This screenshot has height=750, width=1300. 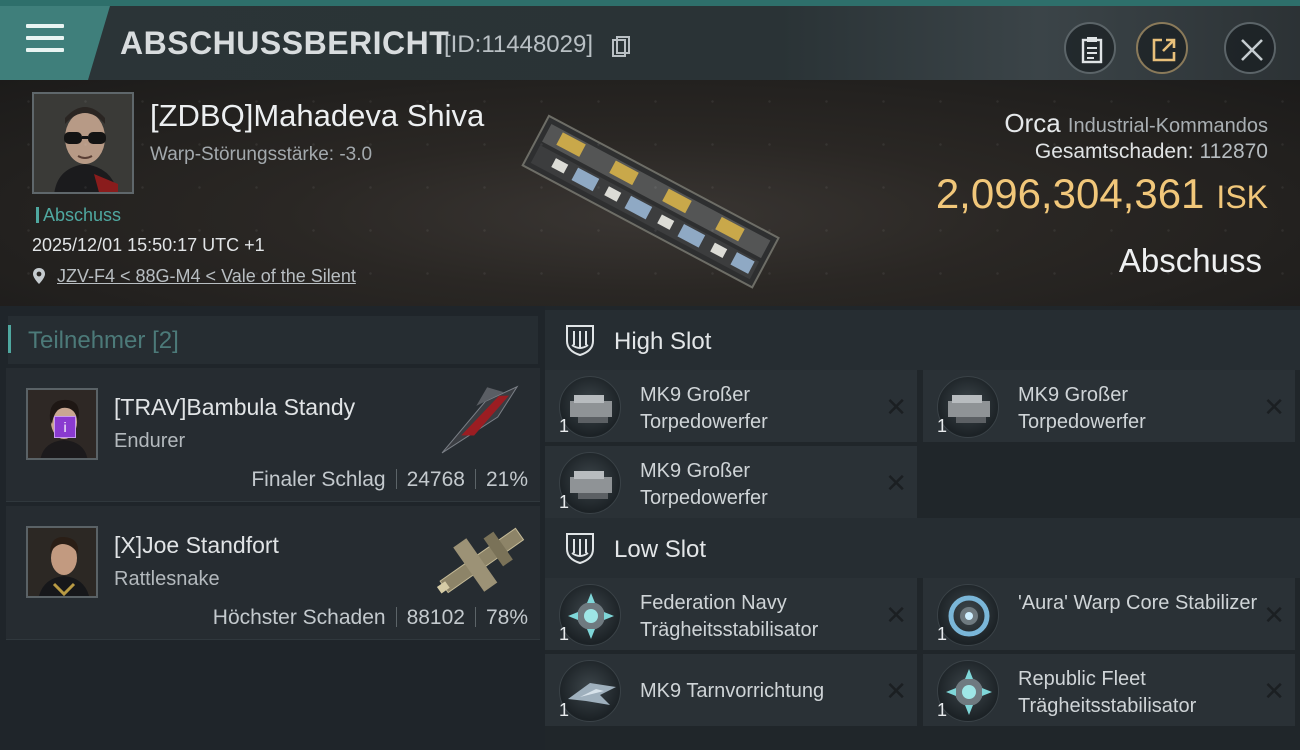 What do you see at coordinates (1114, 151) in the screenshot?
I see `total-damage-label: Gesamtschaden:` at bounding box center [1114, 151].